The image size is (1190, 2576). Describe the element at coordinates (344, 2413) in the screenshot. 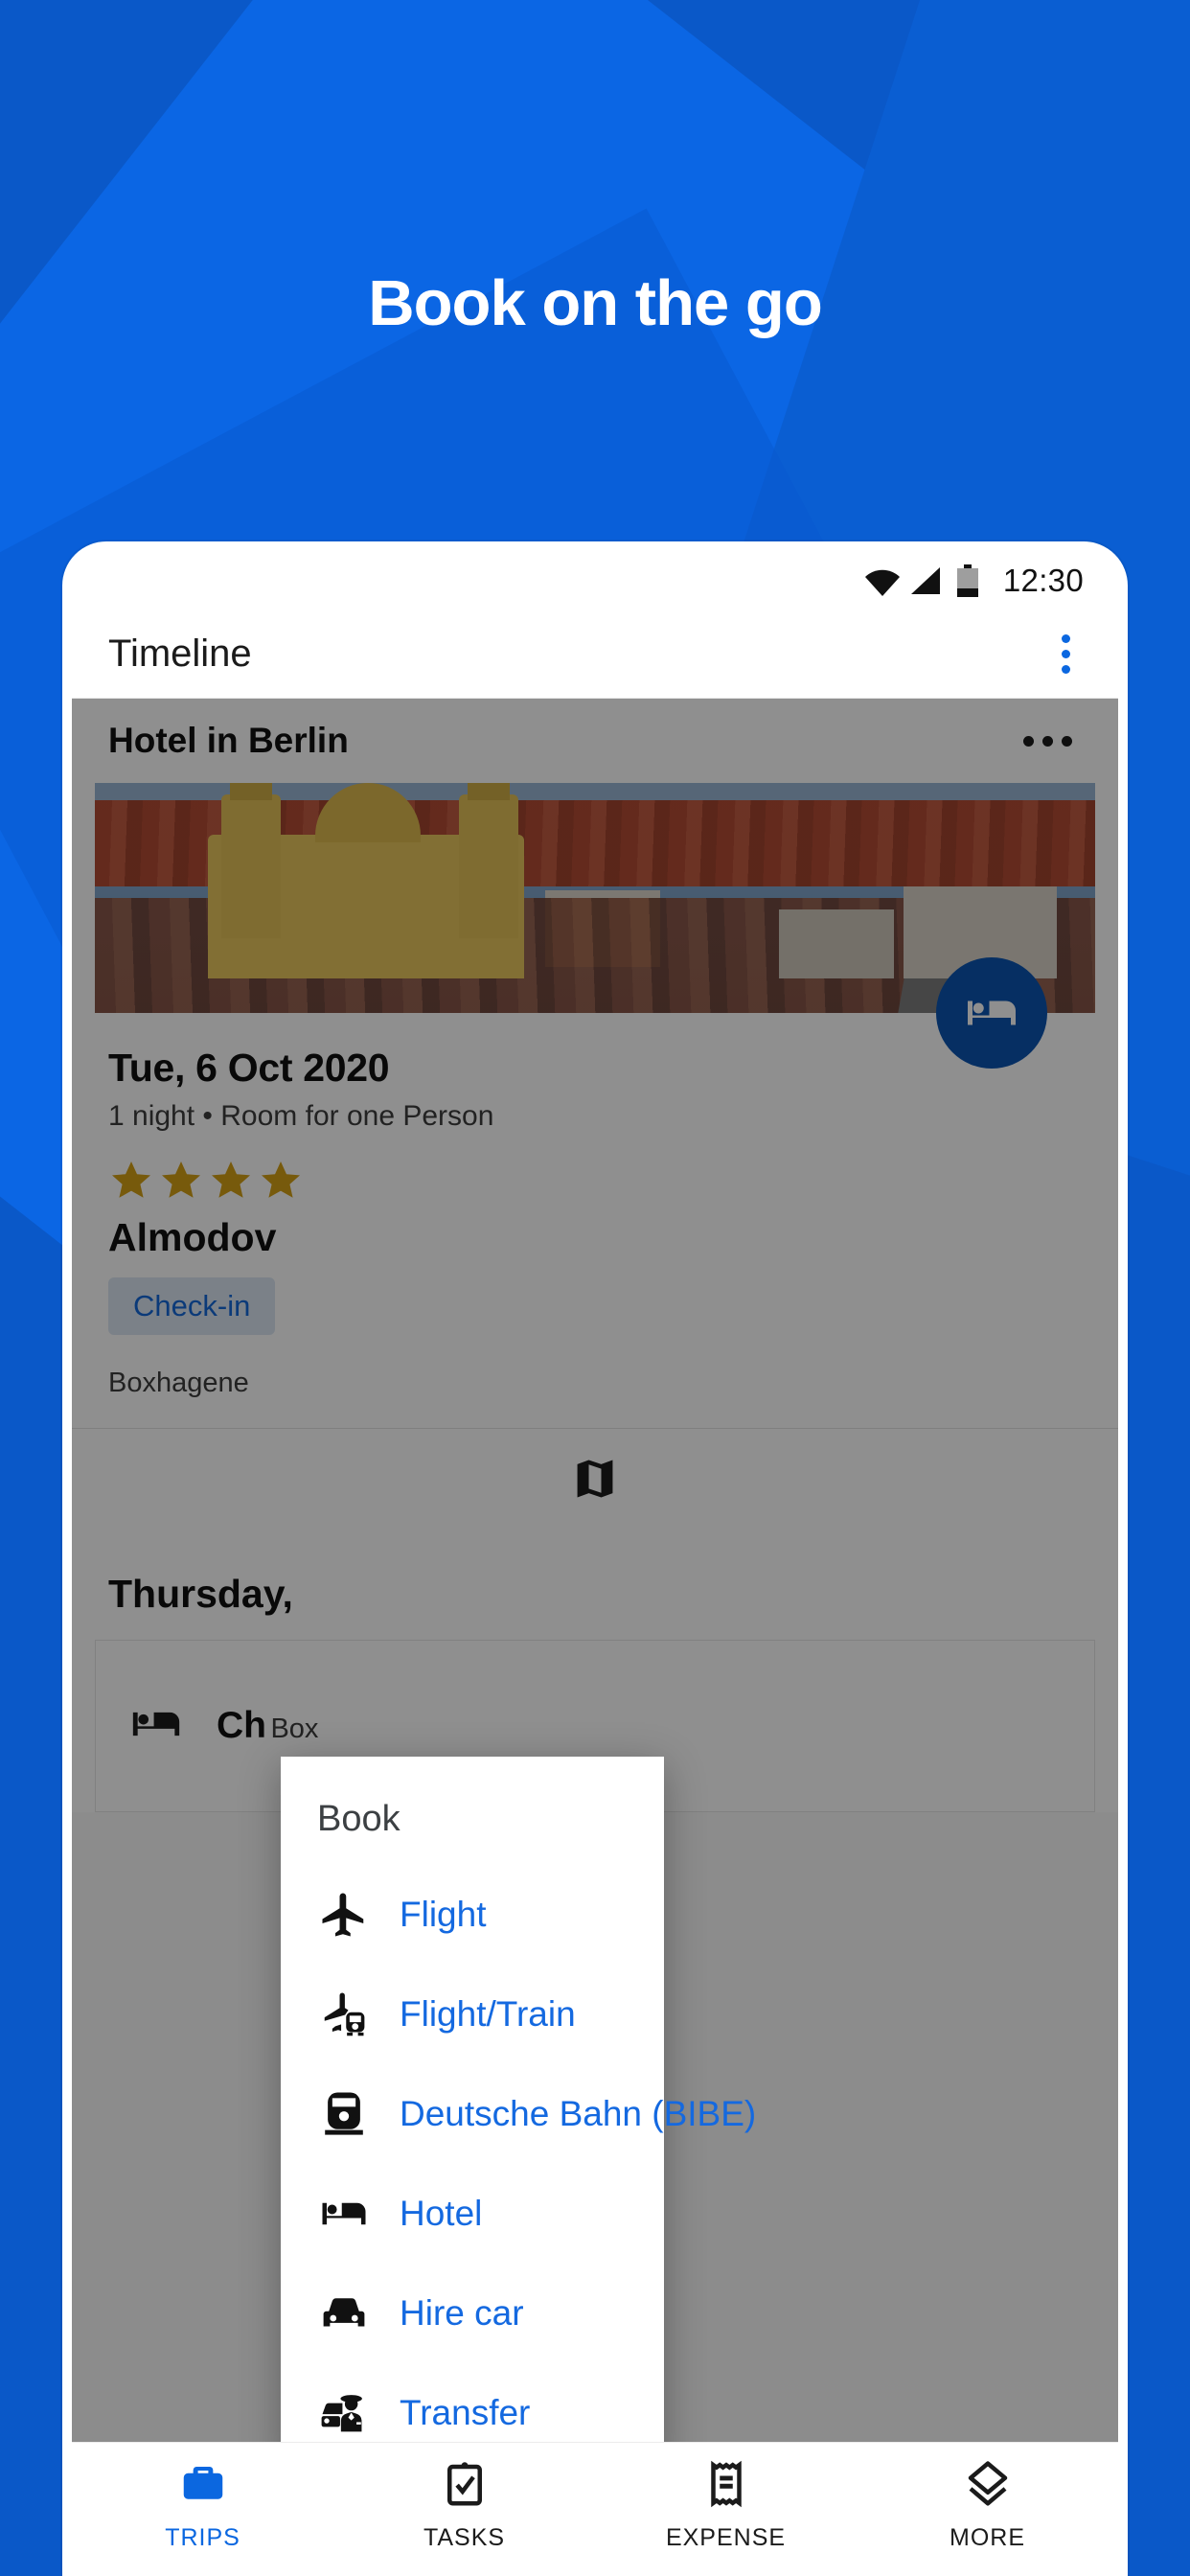

I see `chauffeur-icon` at that location.